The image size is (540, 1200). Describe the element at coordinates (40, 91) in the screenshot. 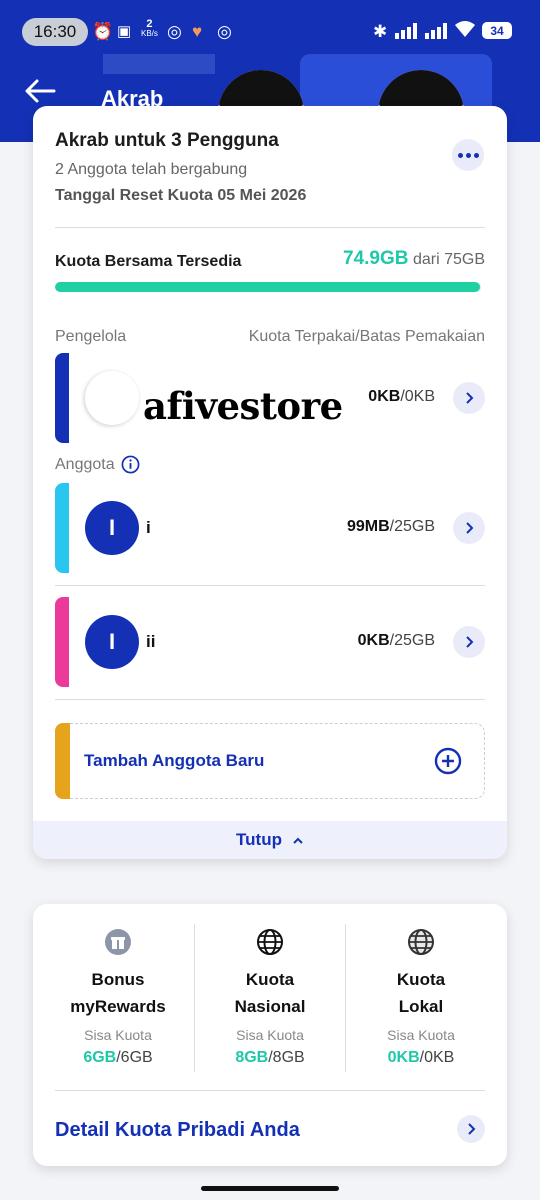

I see `back-arrow-icon` at that location.